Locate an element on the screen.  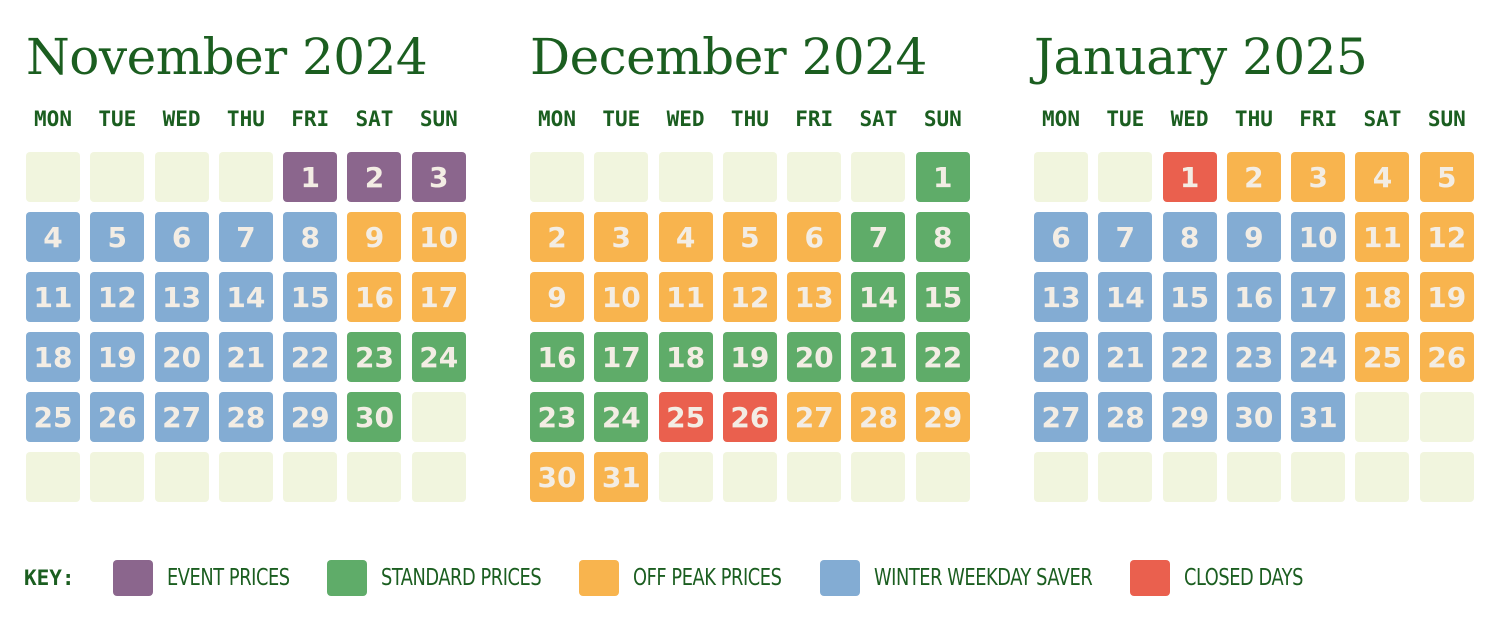
day-cell-offpeak: 28 is located at coordinates (878, 417).